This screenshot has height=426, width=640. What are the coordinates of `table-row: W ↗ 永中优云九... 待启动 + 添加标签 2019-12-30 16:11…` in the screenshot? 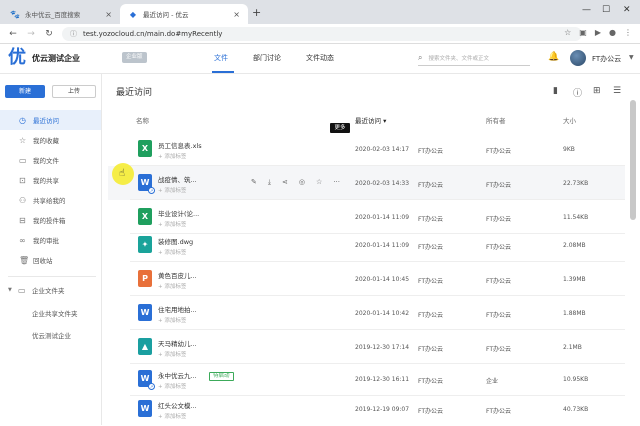 It's located at (366, 379).